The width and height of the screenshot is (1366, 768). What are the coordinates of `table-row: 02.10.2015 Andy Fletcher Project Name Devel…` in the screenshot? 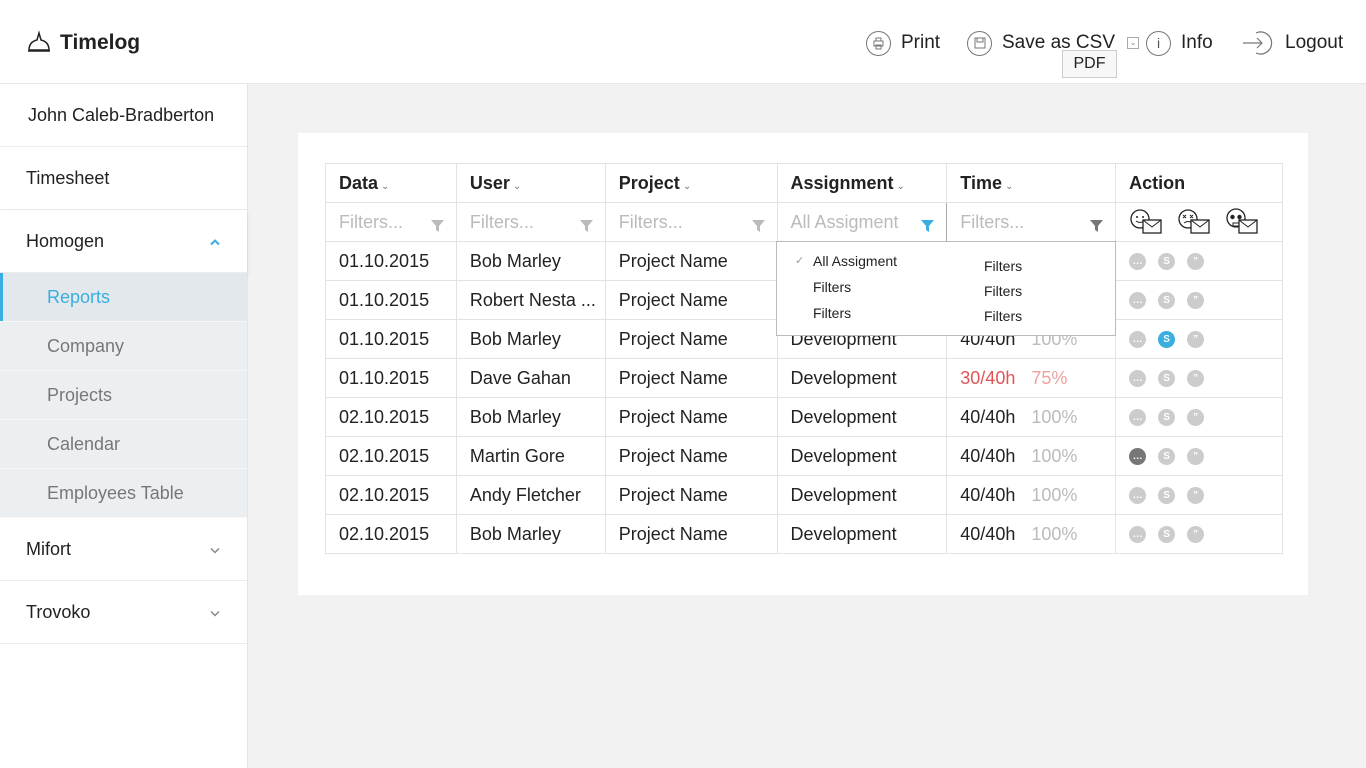 It's located at (804, 495).